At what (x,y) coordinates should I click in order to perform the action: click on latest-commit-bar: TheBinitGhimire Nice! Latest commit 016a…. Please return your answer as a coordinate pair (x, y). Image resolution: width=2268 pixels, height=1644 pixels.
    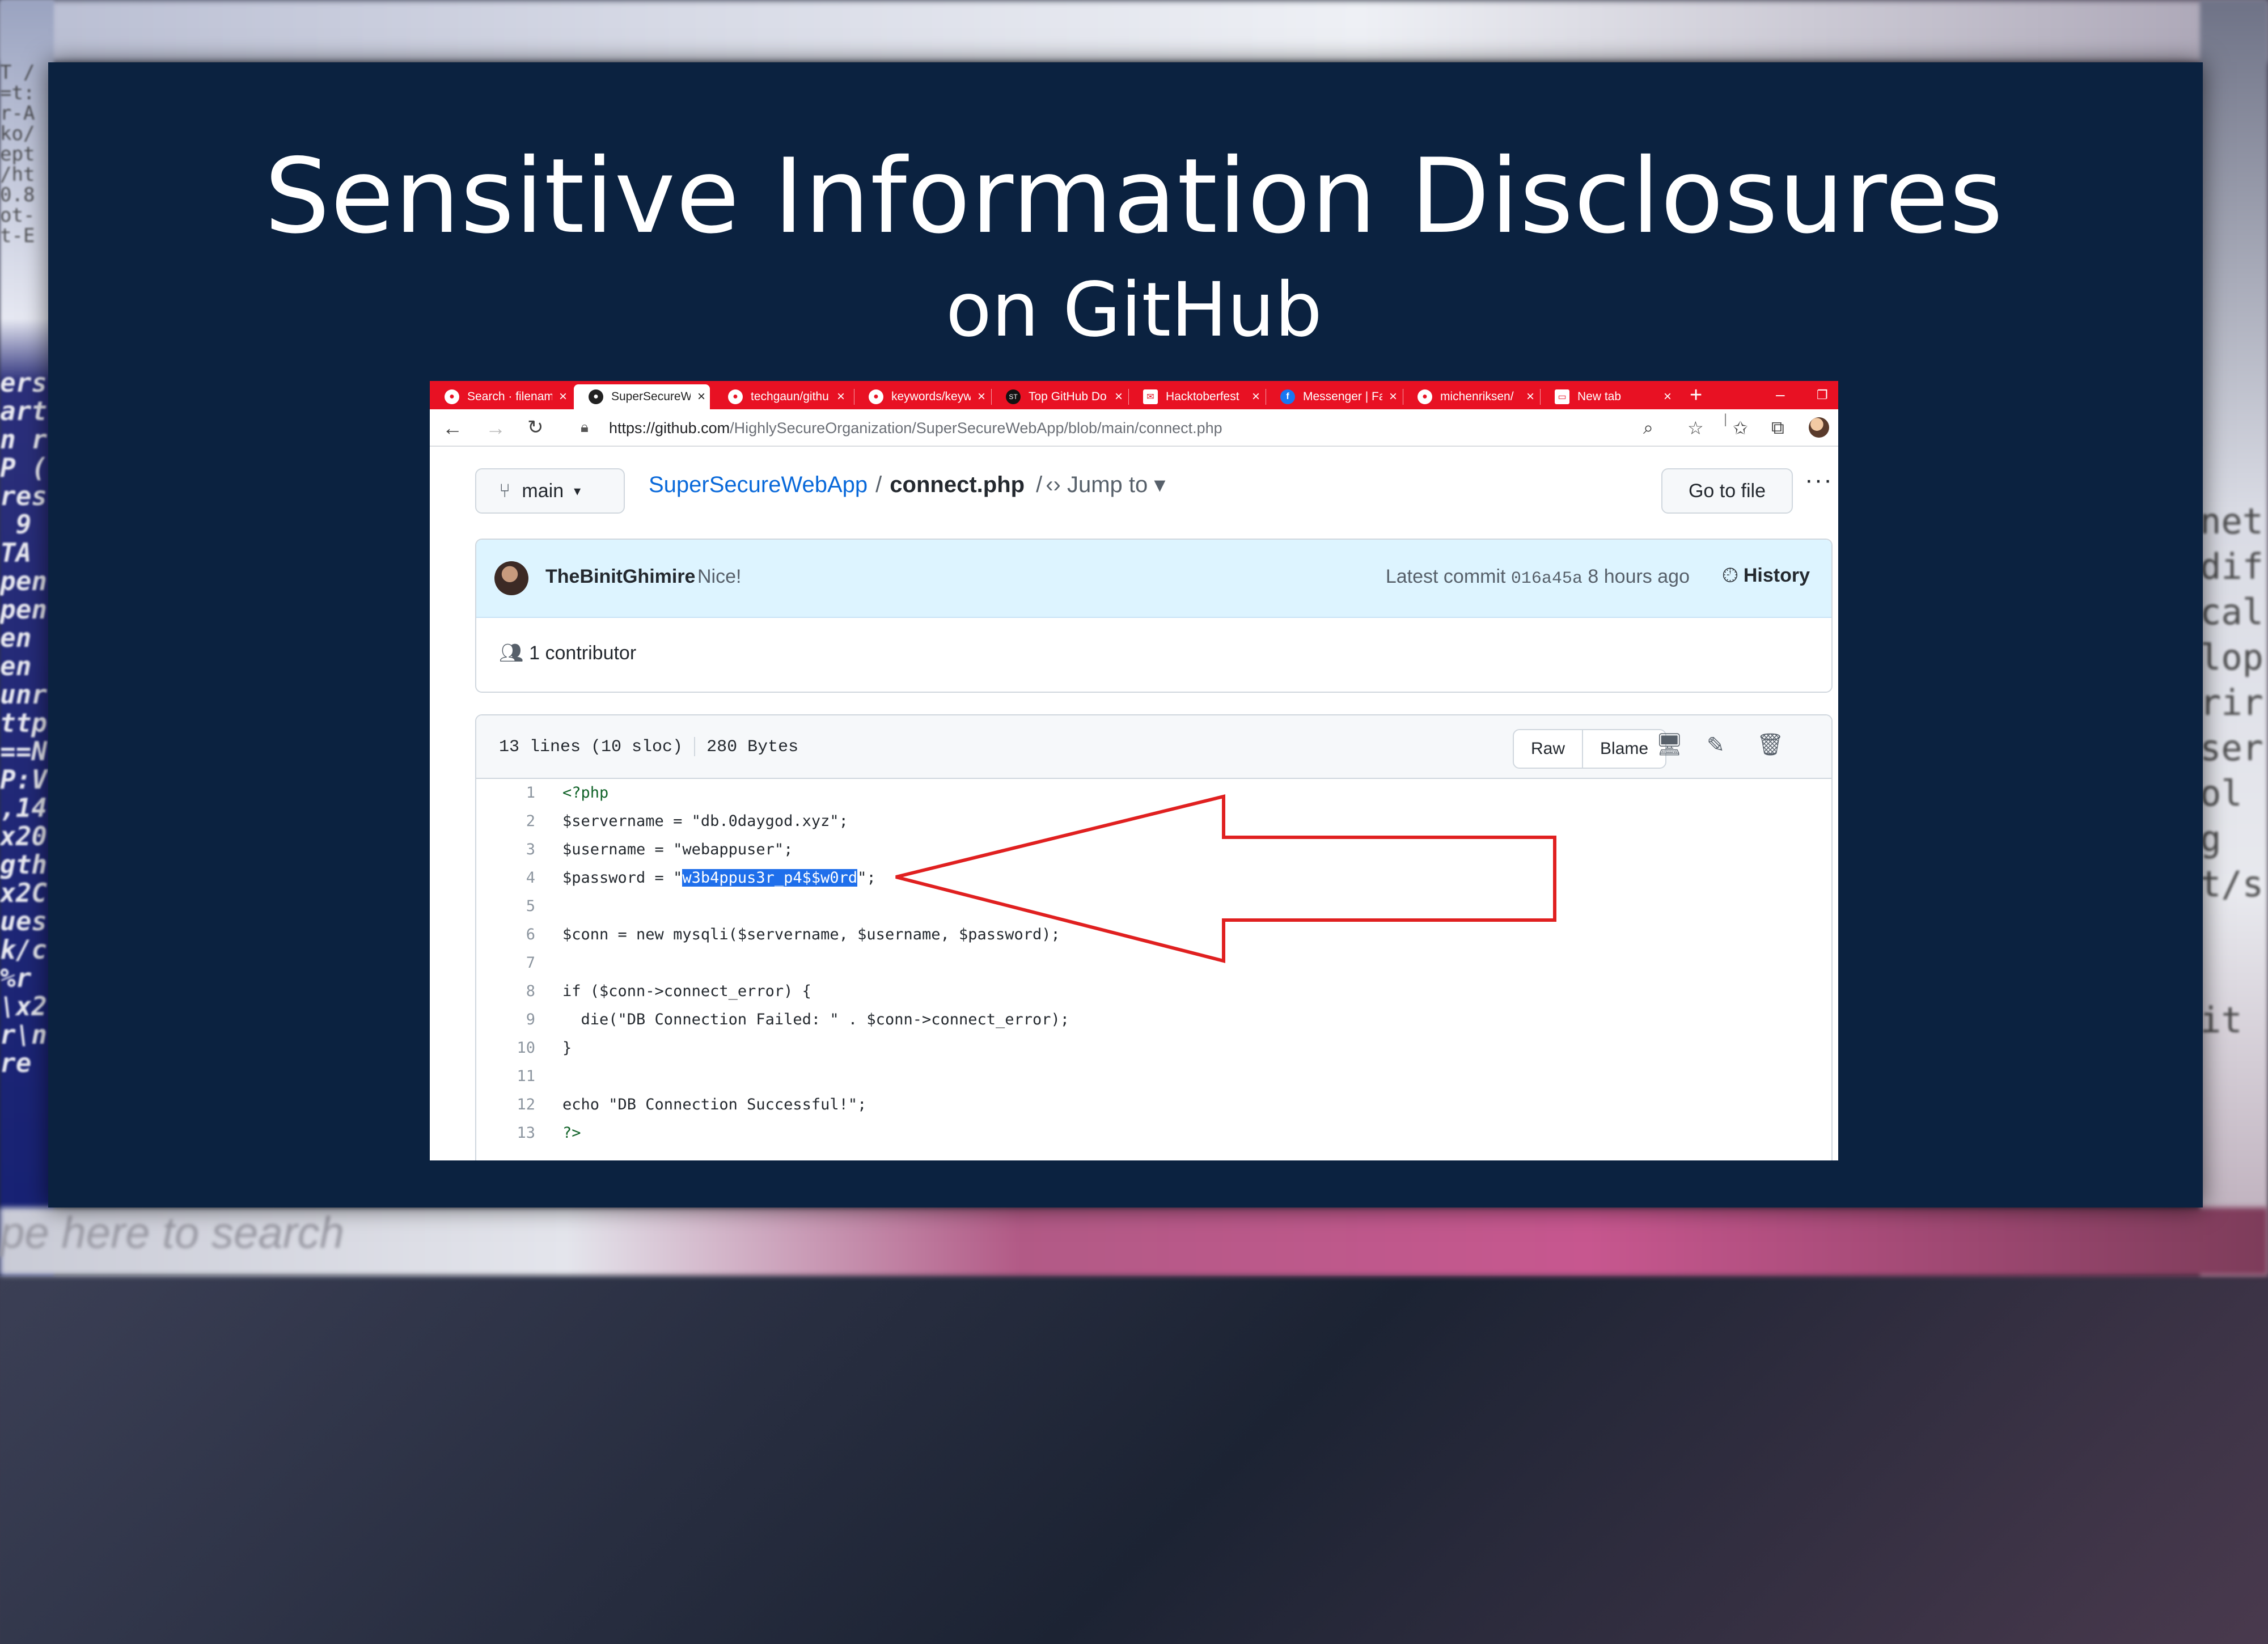
    Looking at the image, I should click on (1153, 579).